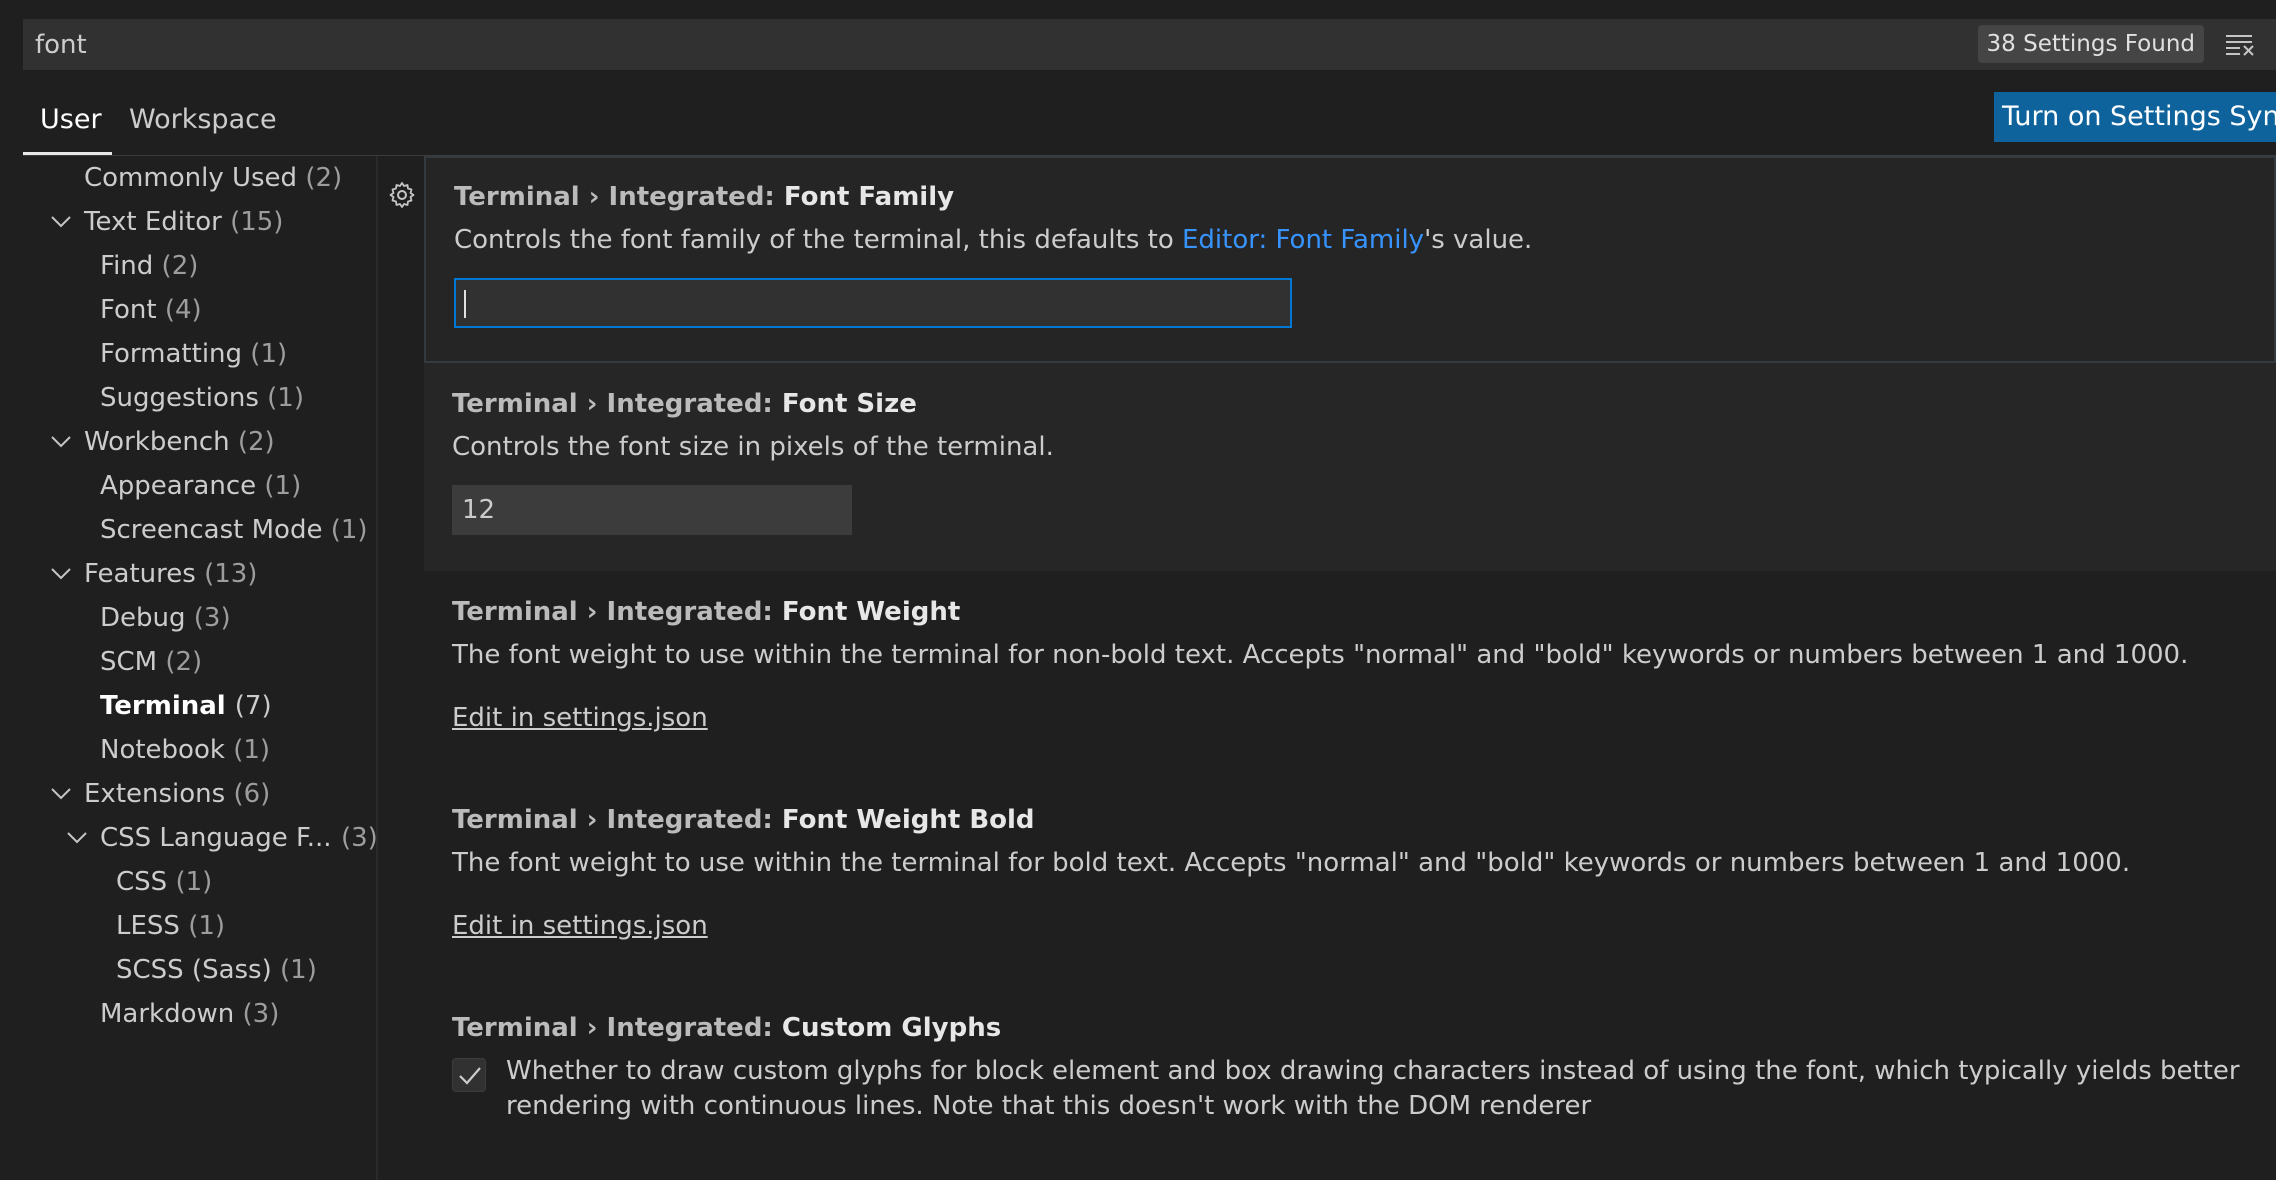 The image size is (2276, 1180). What do you see at coordinates (1303, 240) in the screenshot?
I see `editor-font-family-link: Editor: Font Family` at bounding box center [1303, 240].